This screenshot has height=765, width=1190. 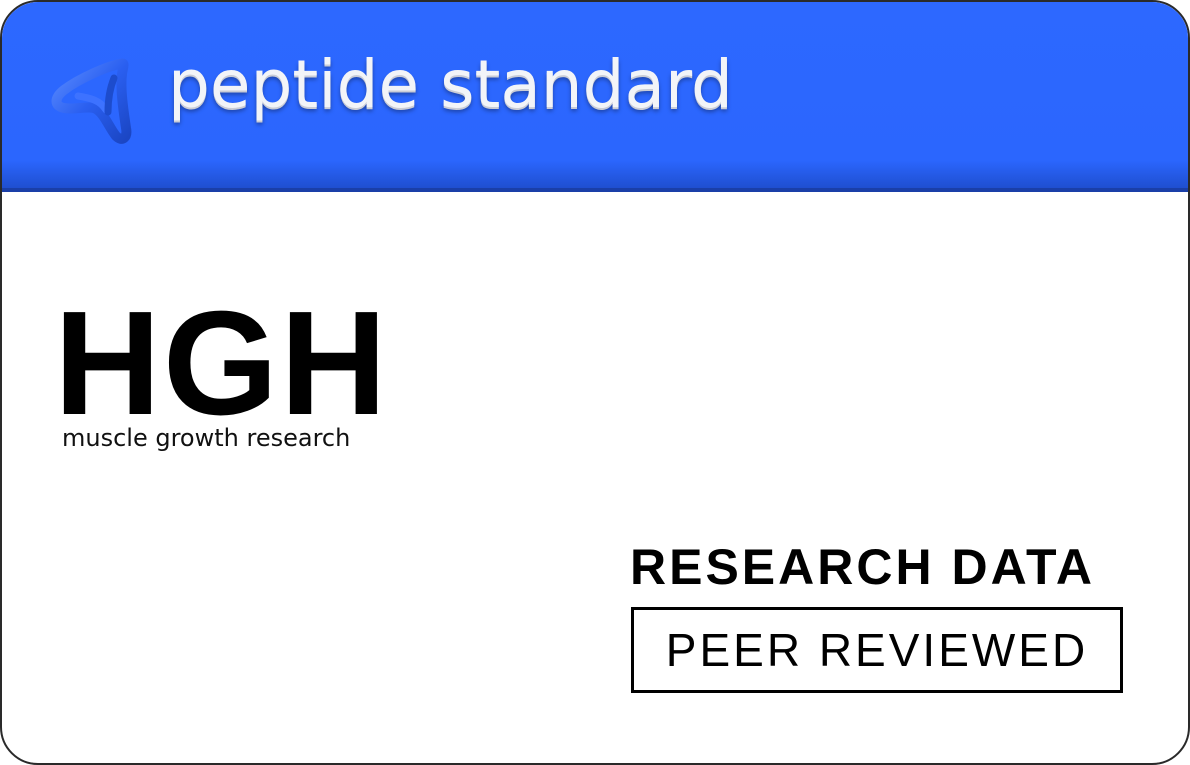 What do you see at coordinates (221, 363) in the screenshot?
I see `product-title: HGH` at bounding box center [221, 363].